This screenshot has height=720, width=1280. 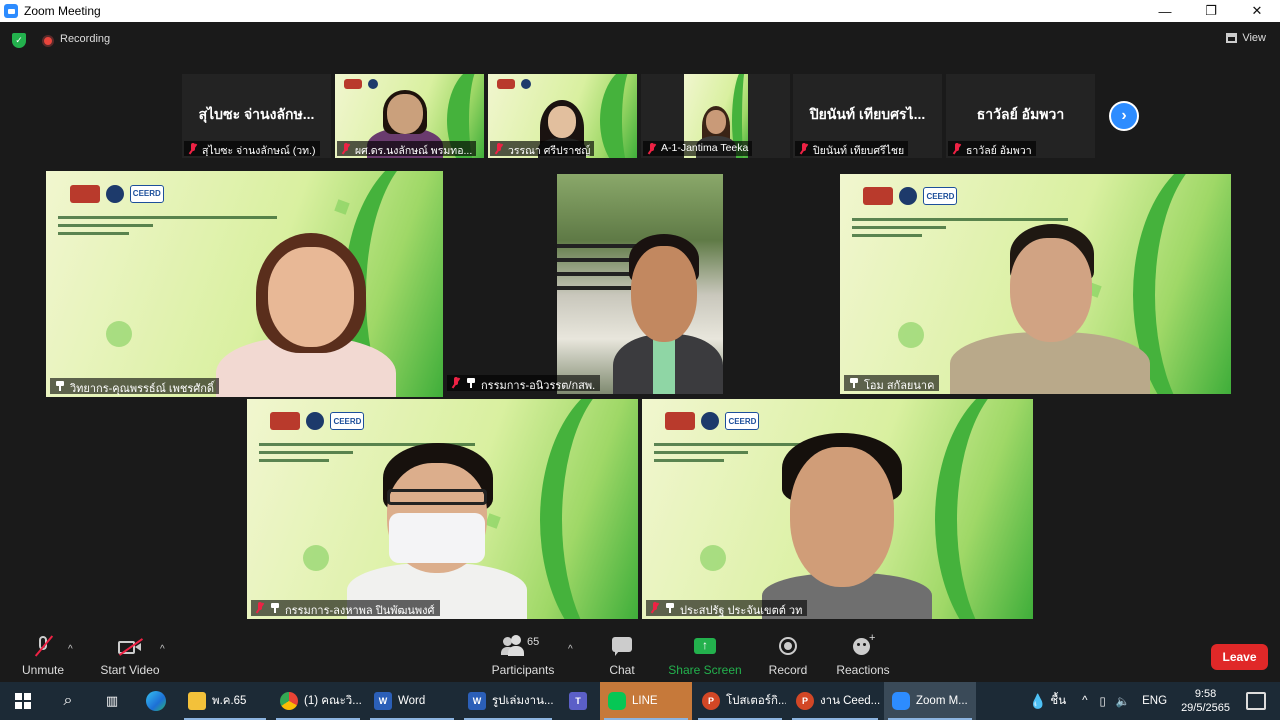 I want to click on thumbnail-tile: A-1-Jantima Teeka, so click(x=715, y=116).